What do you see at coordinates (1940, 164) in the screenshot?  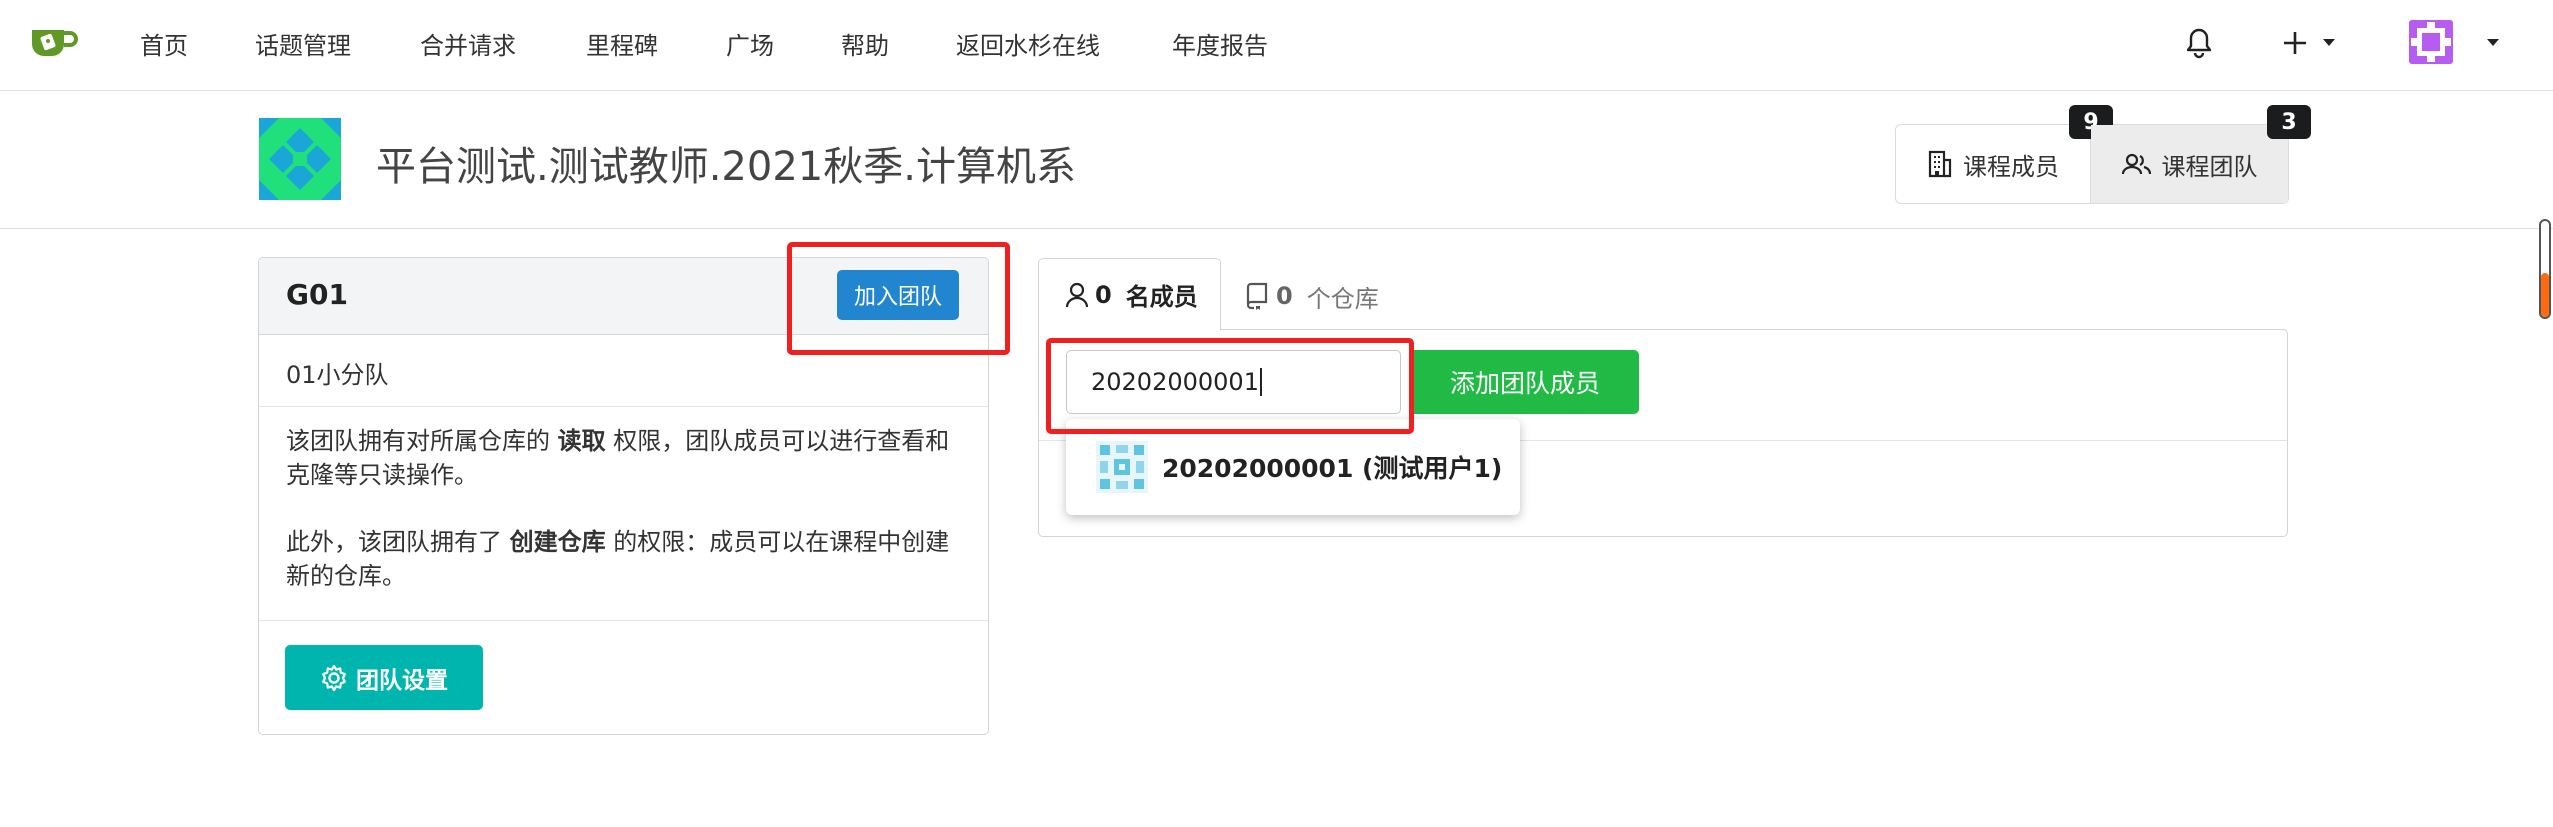 I see `building-icon` at bounding box center [1940, 164].